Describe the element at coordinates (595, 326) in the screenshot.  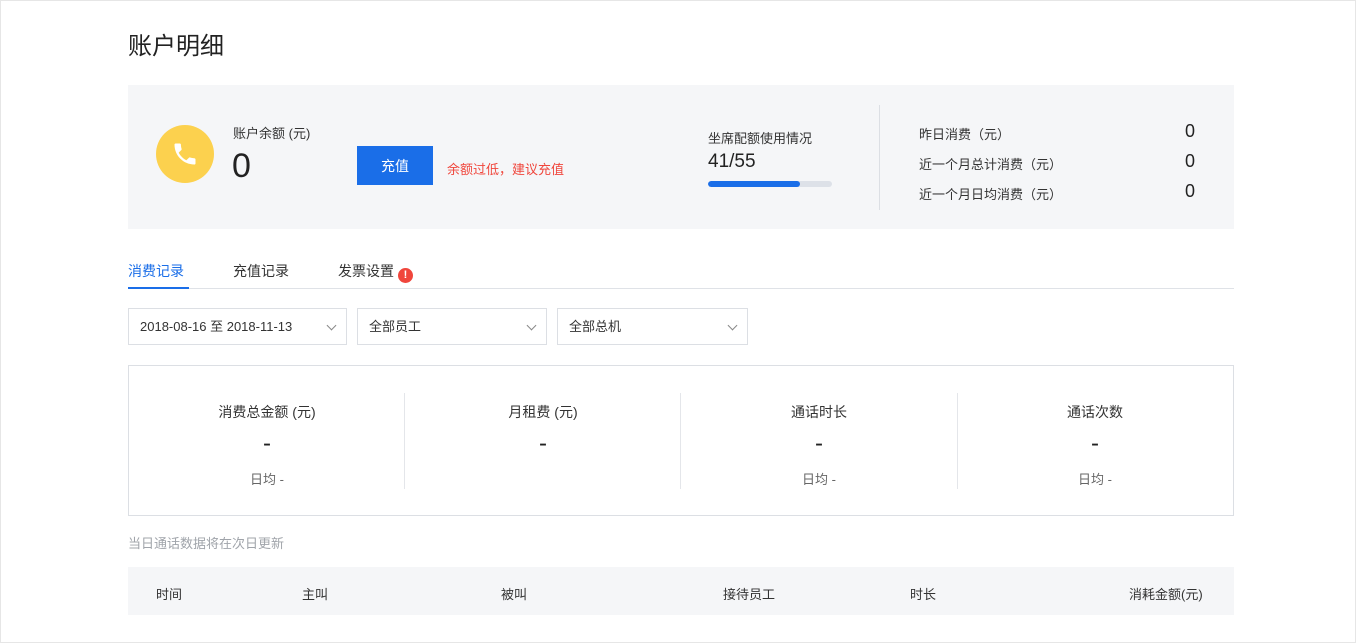
I see `line-select-value: 全部总机` at that location.